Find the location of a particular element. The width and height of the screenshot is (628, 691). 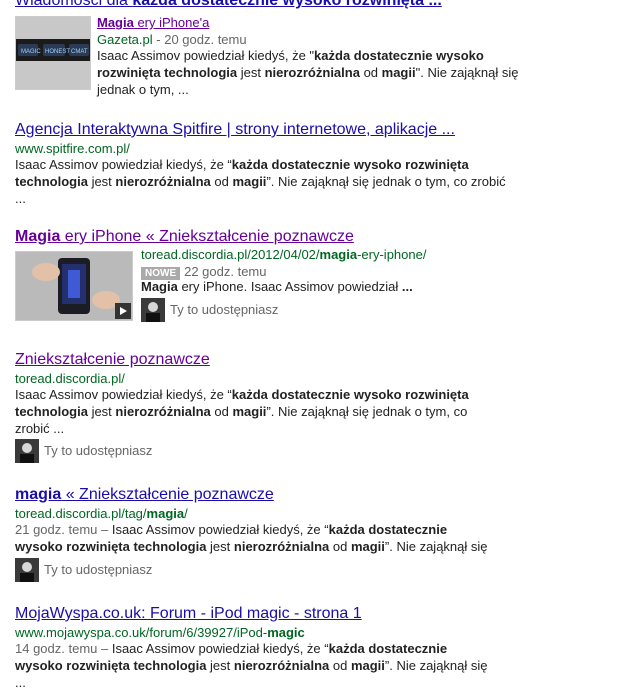

result-2-title-rest: ery iPhone « Zniekształcenie poznawcze is located at coordinates (207, 236).